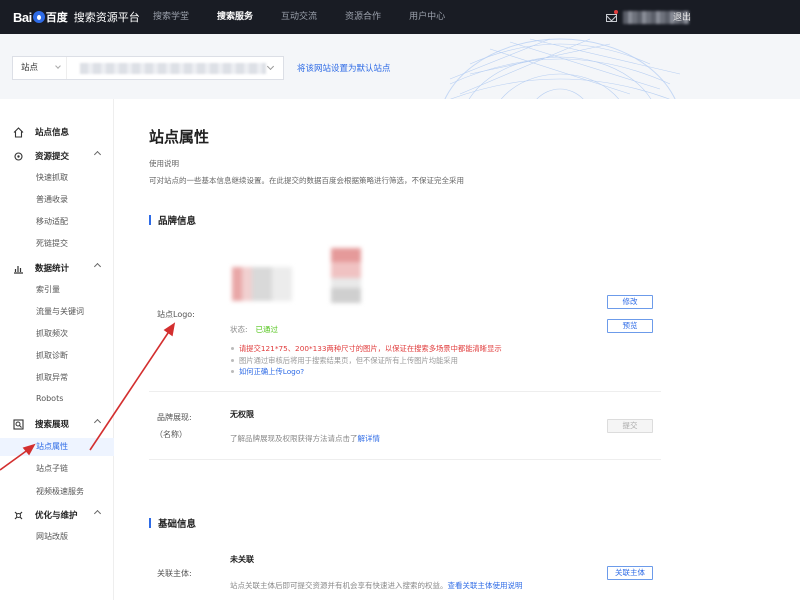  What do you see at coordinates (106, 17) in the screenshot?
I see `platform-name: 搜索资源平台` at bounding box center [106, 17].